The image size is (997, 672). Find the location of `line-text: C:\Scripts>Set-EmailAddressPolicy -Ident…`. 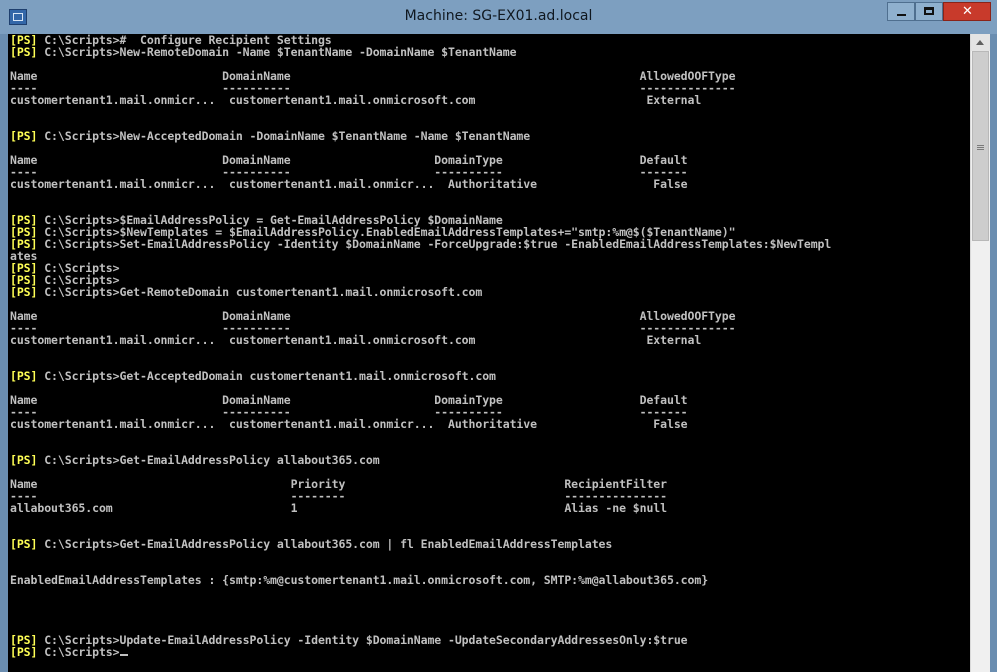

line-text: C:\Scripts>Set-EmailAddressPolicy -Ident… is located at coordinates (434, 244).